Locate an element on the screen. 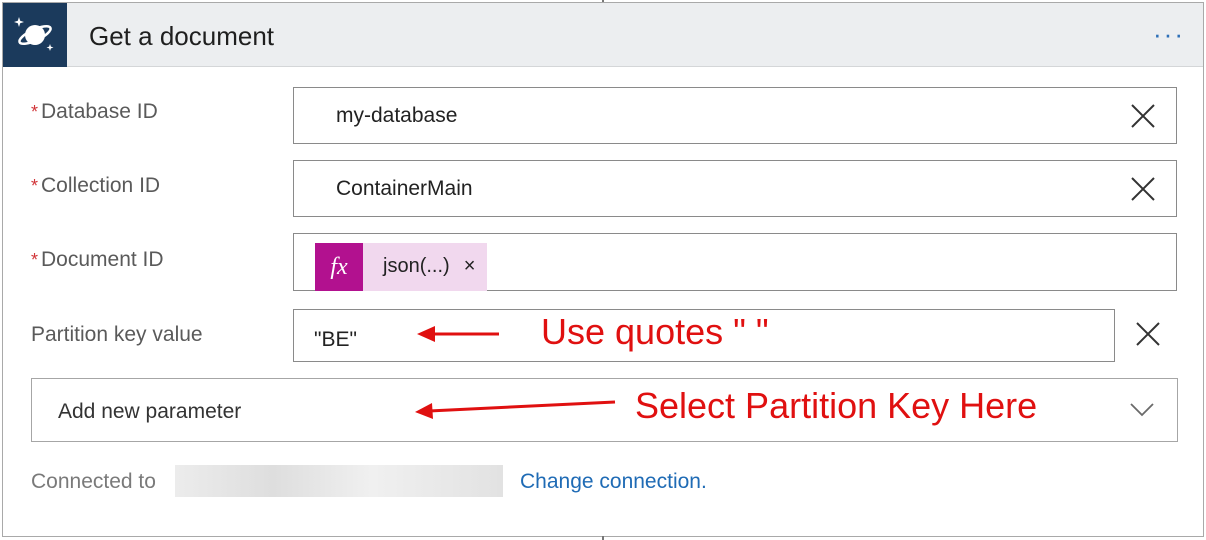 This screenshot has height=540, width=1206. expression-token: fx json(...) × is located at coordinates (401, 267).